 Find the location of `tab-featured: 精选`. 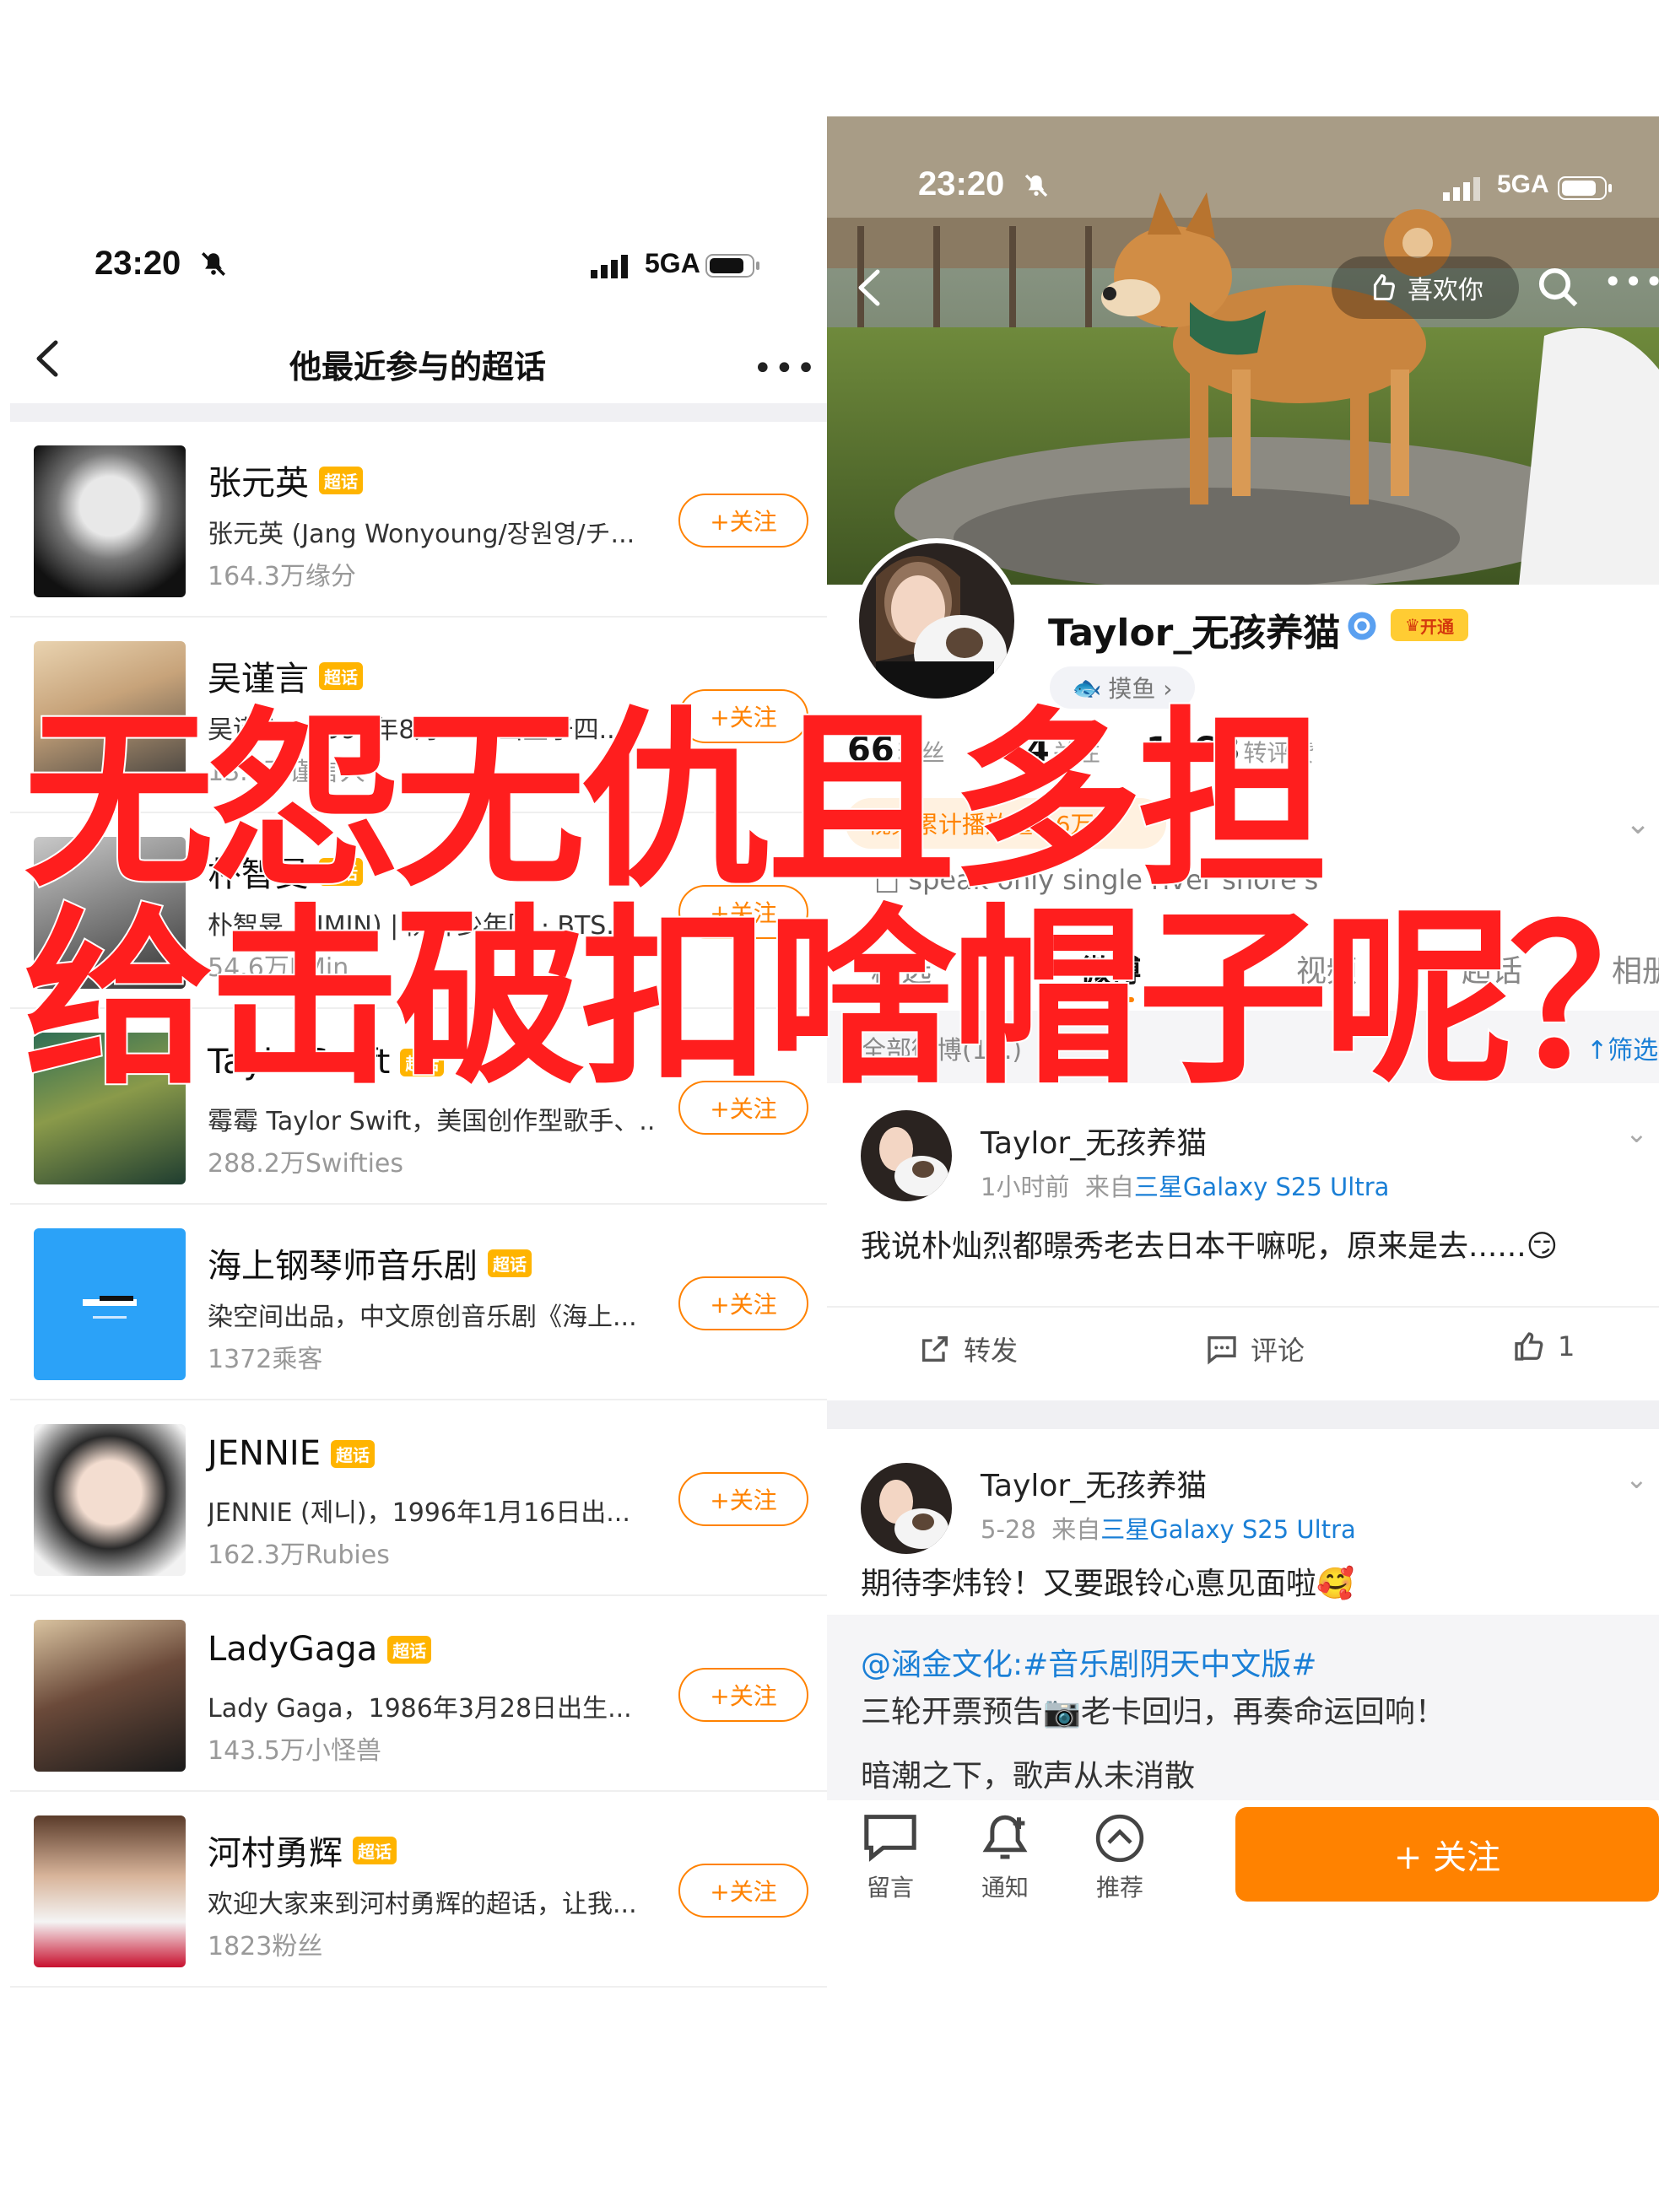

tab-featured: 精选 is located at coordinates (902, 968).